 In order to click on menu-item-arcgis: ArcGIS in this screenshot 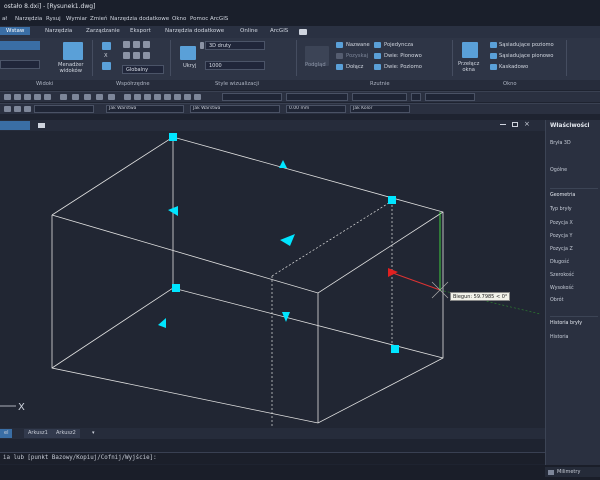, I will do `click(219, 19)`.